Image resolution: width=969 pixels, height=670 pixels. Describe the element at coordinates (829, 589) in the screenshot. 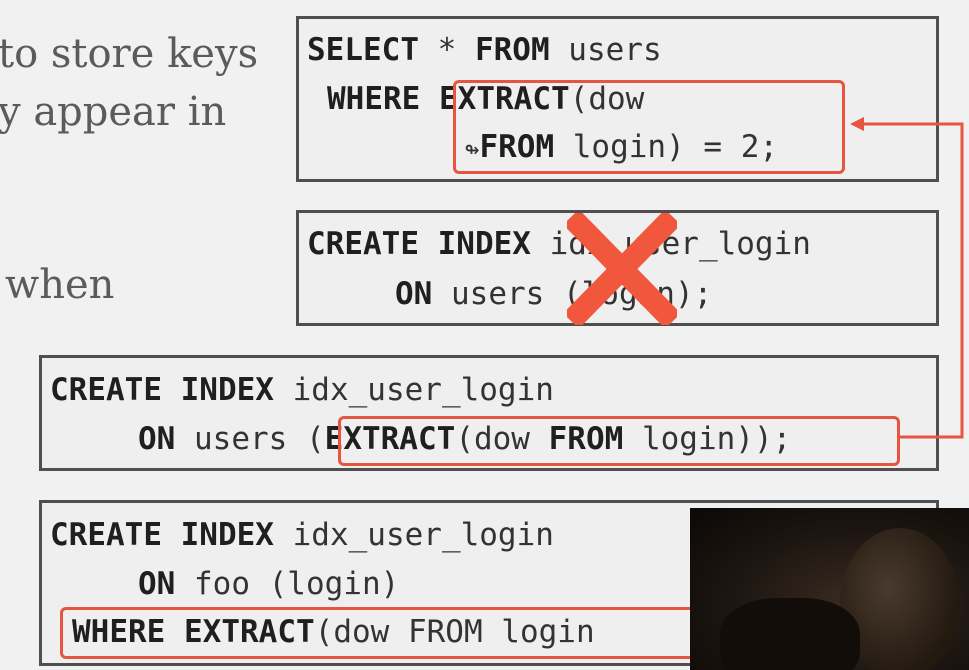

I see `webcam-overlay` at that location.